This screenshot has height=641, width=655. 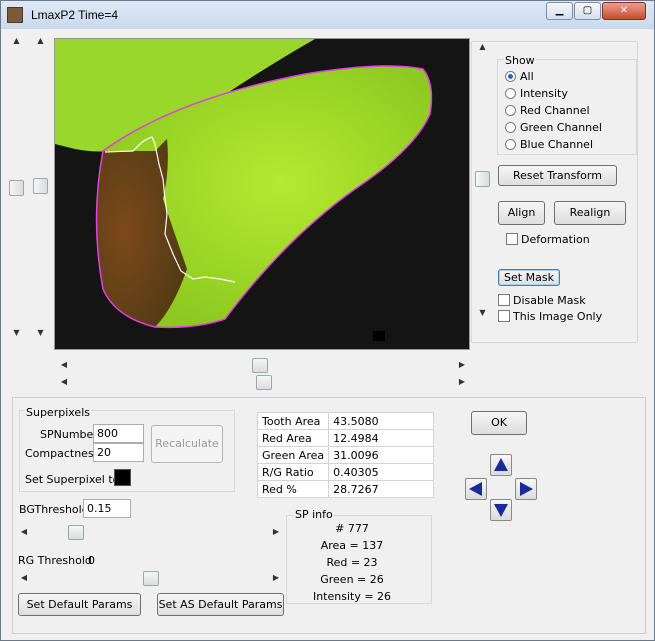 What do you see at coordinates (150, 532) in the screenshot?
I see `bg-threshold-slider: ◀ ▶` at bounding box center [150, 532].